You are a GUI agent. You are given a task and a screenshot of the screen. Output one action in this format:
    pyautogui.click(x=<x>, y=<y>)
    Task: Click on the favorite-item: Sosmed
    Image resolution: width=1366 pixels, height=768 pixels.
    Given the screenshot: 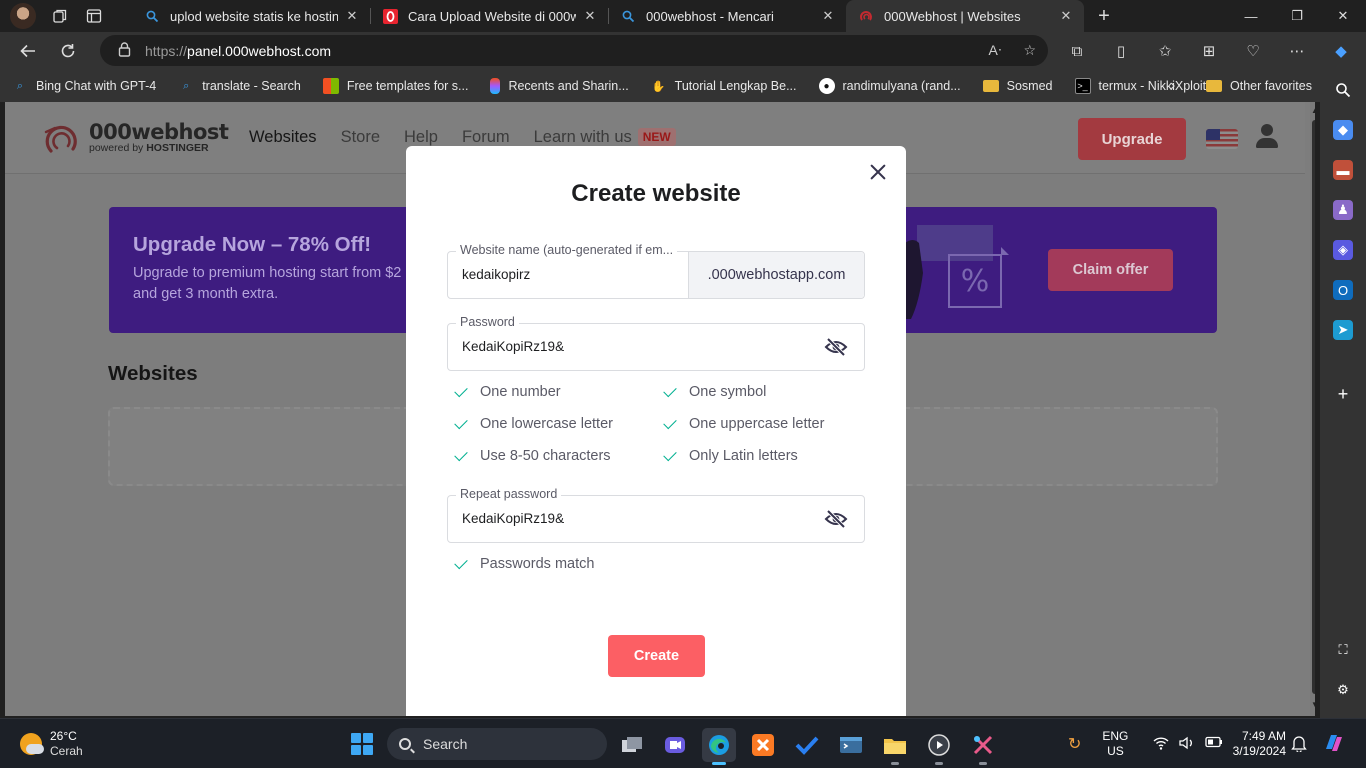 What is the action you would take?
    pyautogui.click(x=1017, y=86)
    